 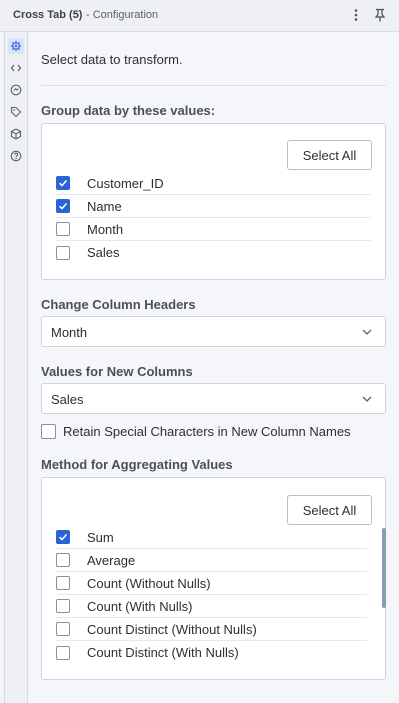 I want to click on group-section-label: Group data by these values:, so click(x=128, y=110).